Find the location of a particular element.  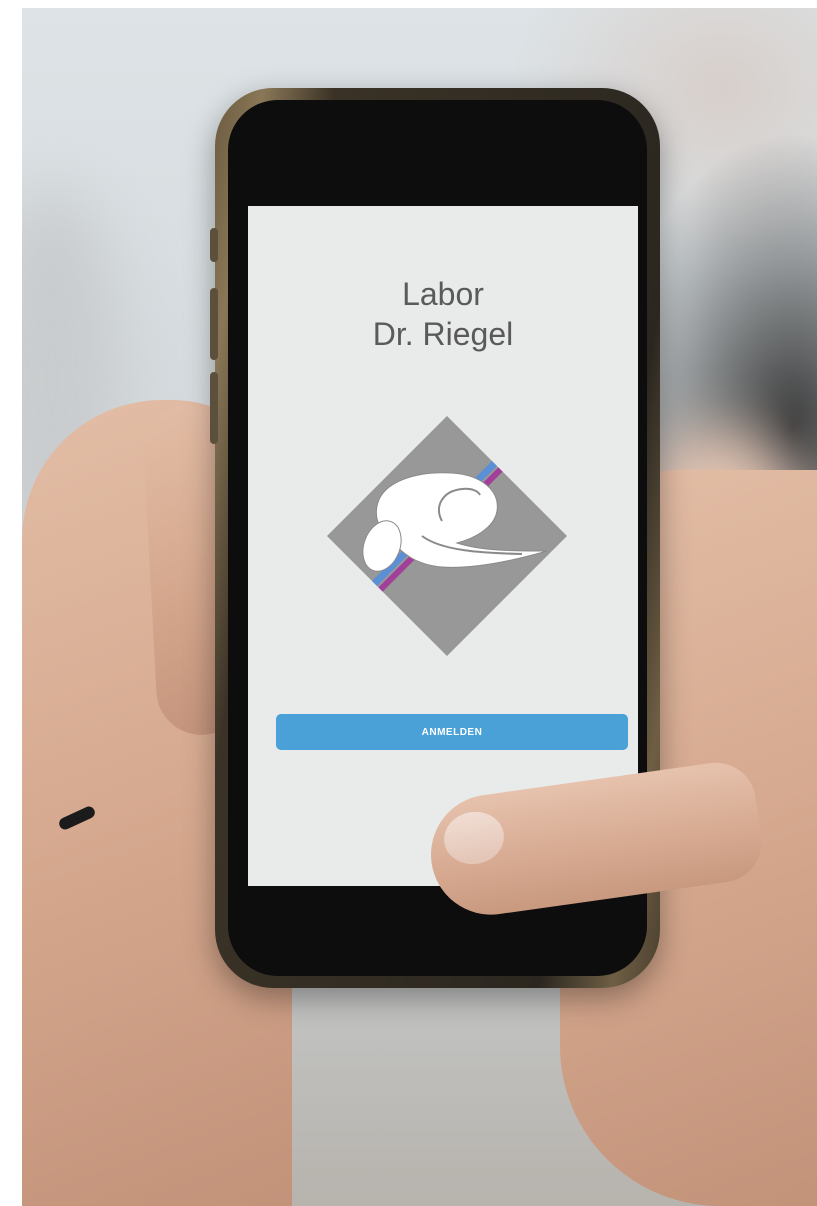

lab-title-line1: Labor is located at coordinates (443, 294).